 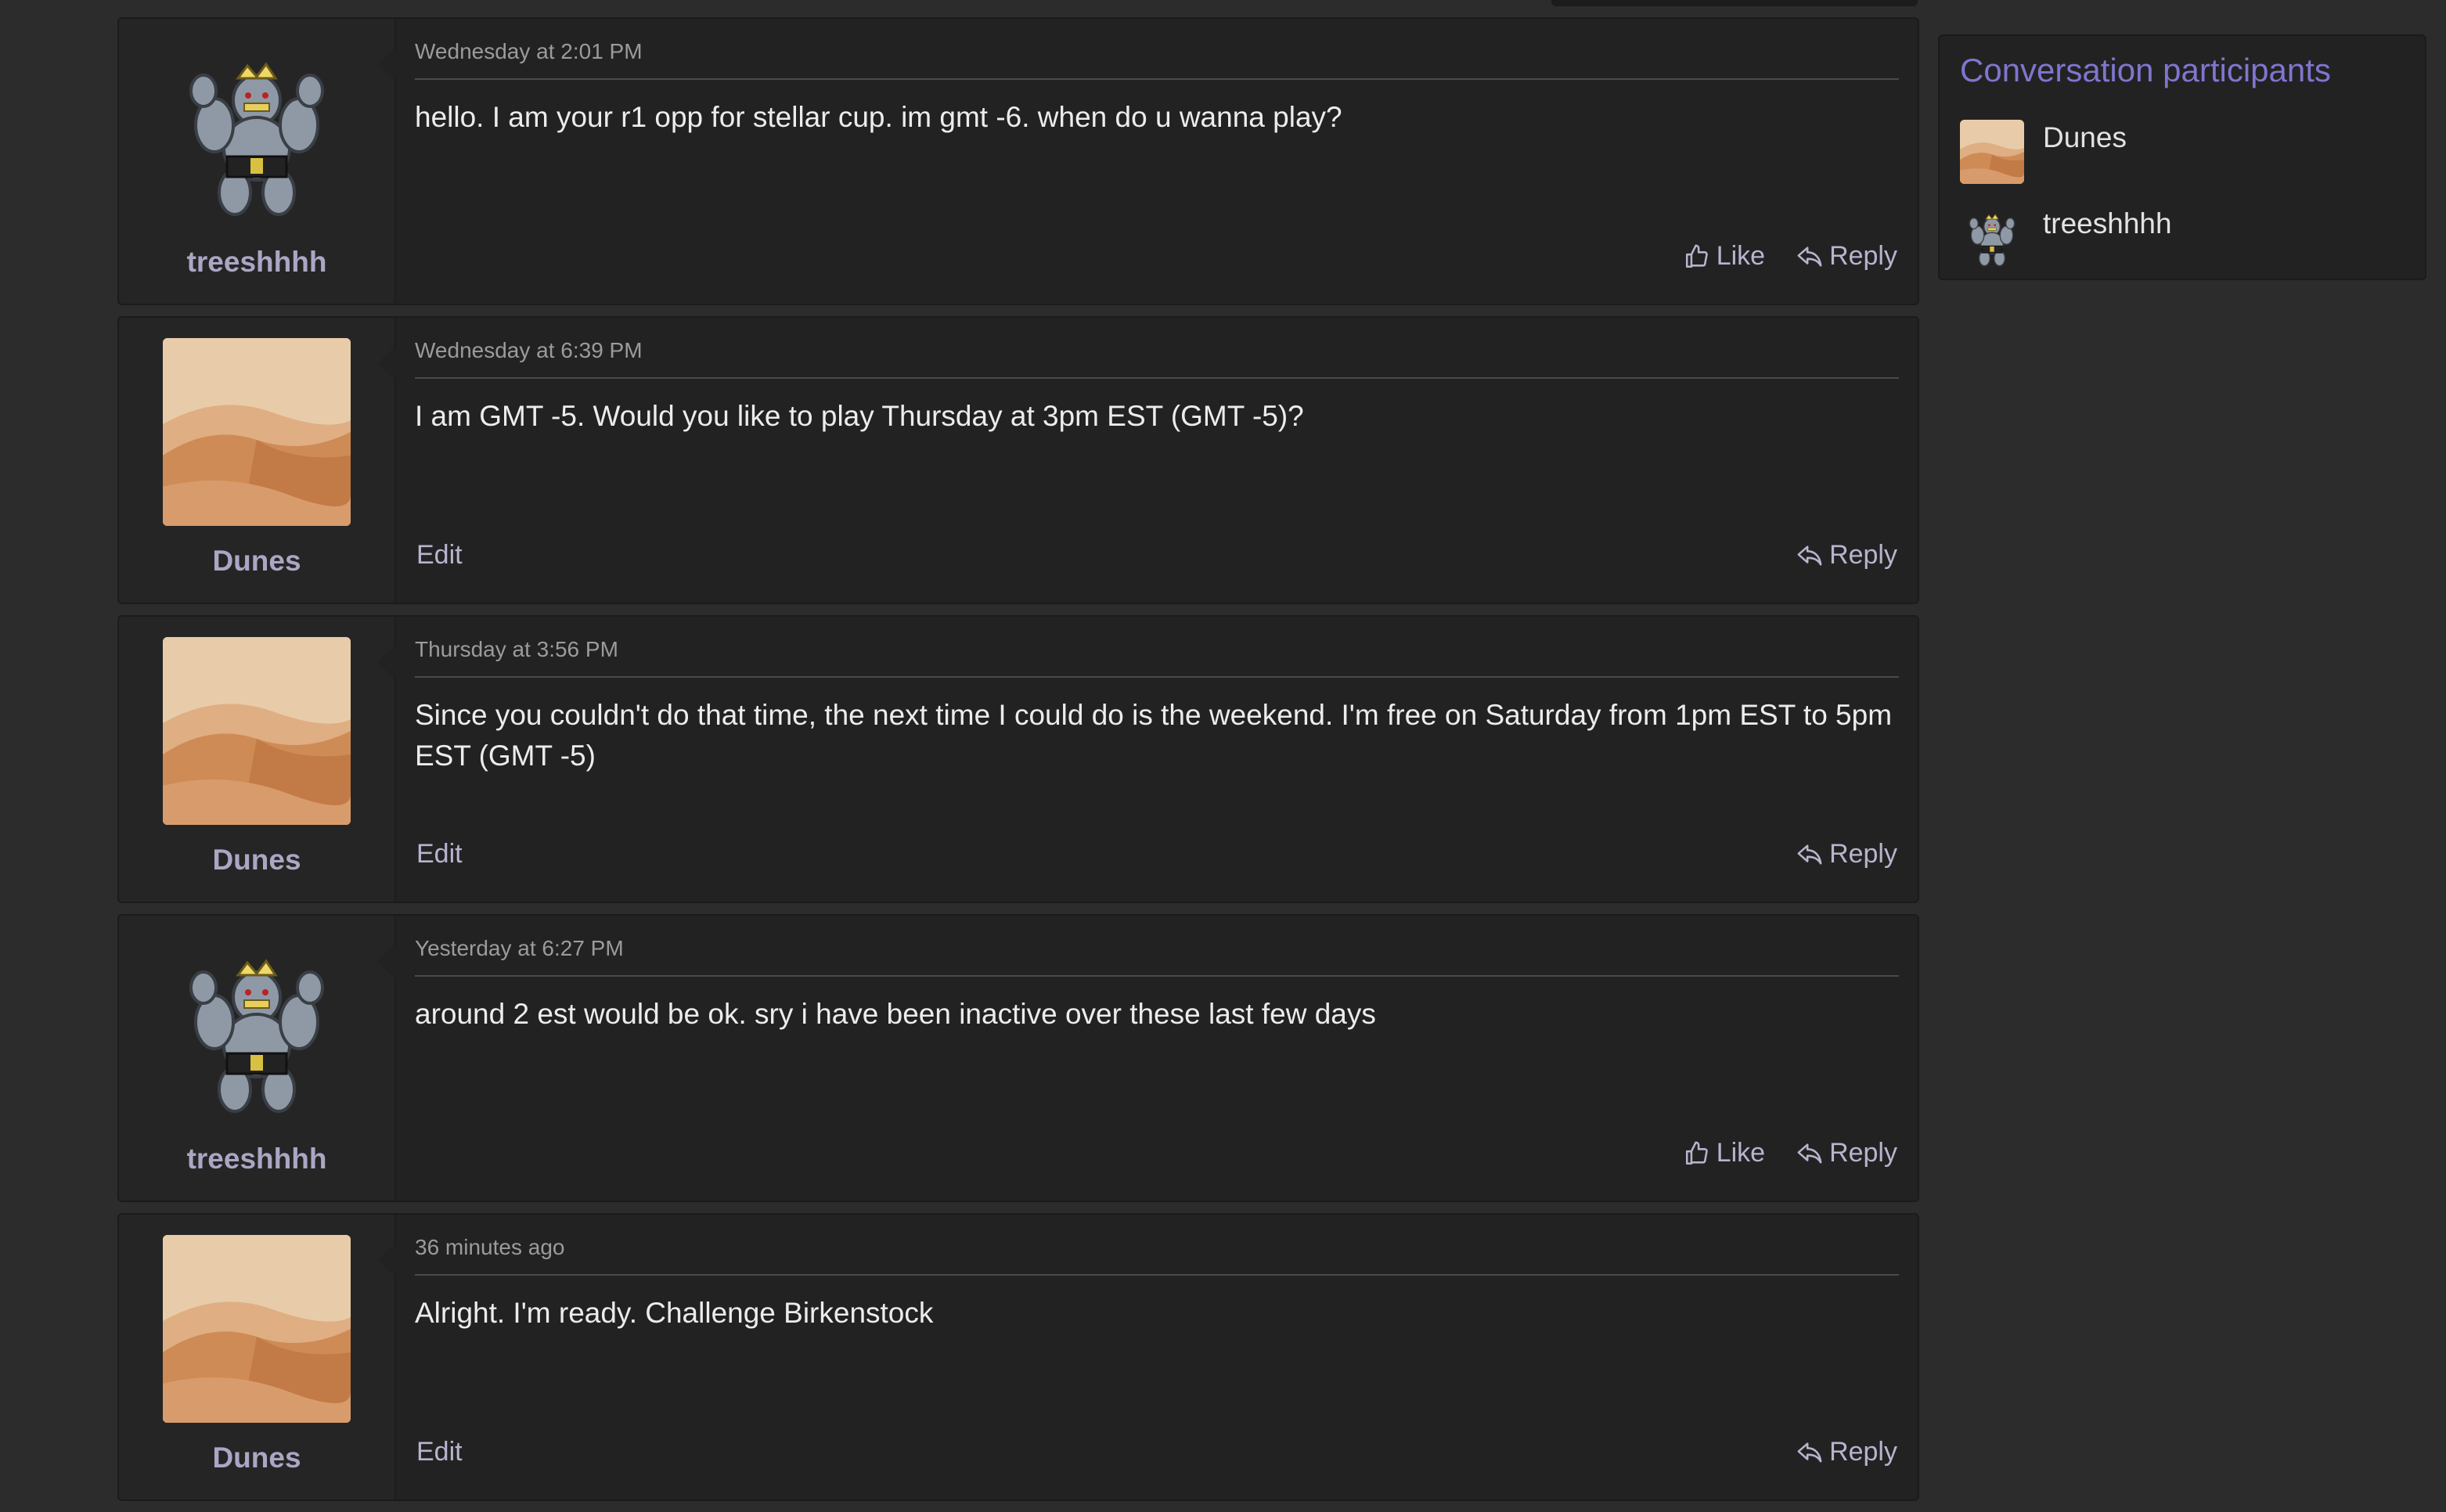 What do you see at coordinates (1157, 358) in the screenshot?
I see `message-date: Wednesday at 6:39 PM` at bounding box center [1157, 358].